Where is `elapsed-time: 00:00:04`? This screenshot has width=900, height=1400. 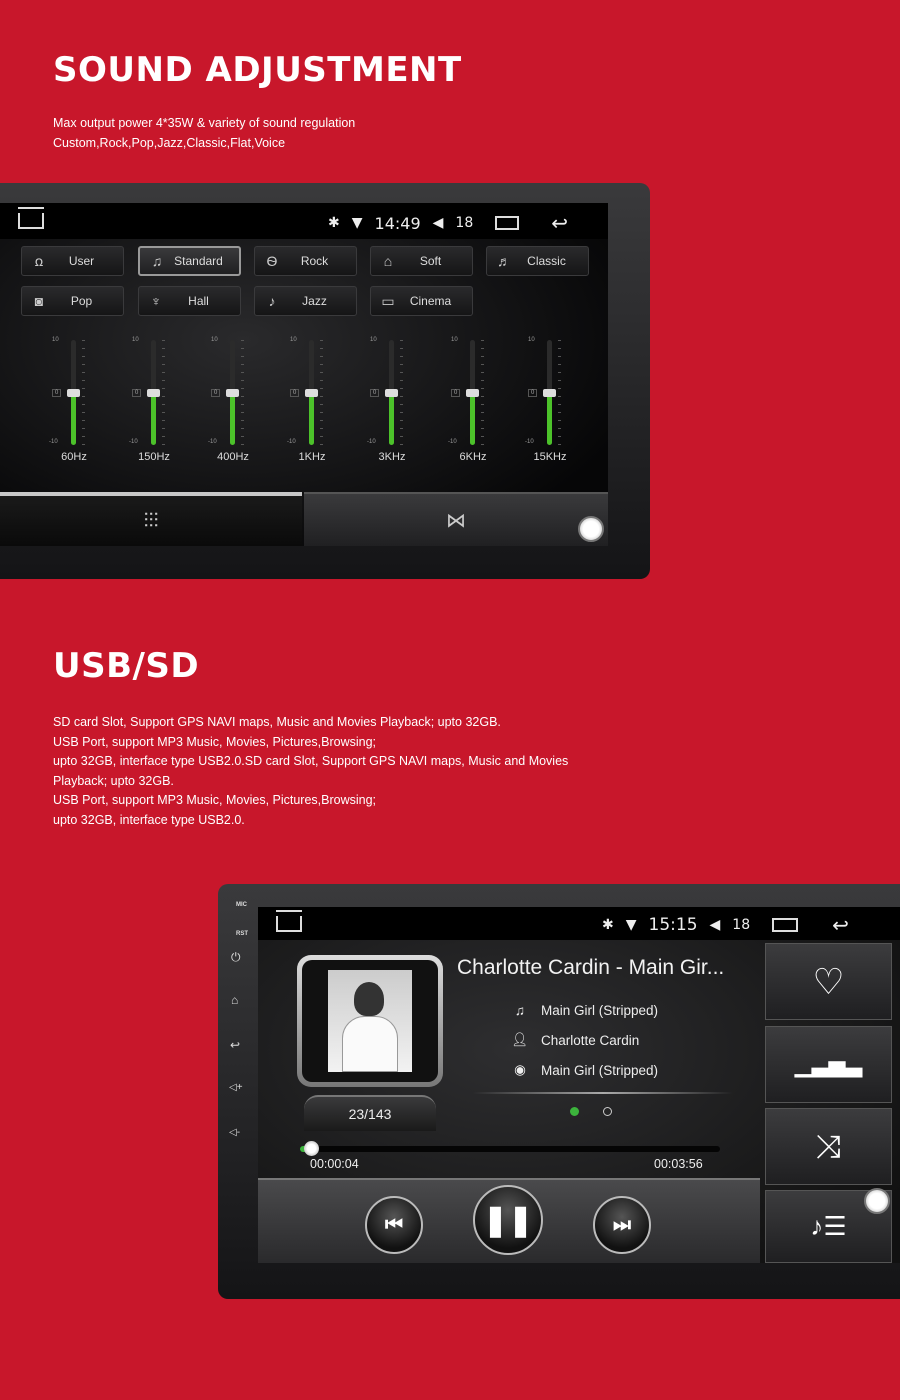
elapsed-time: 00:00:04 is located at coordinates (334, 1164).